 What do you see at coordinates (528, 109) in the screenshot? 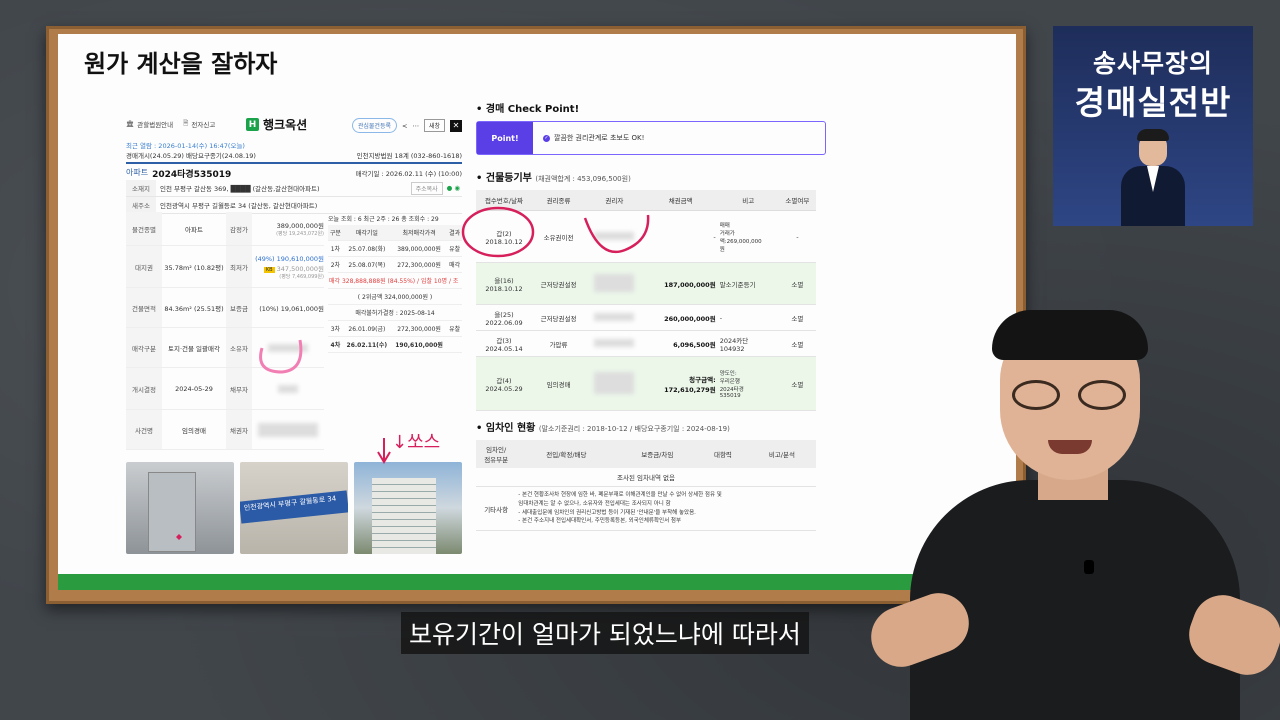
I see `check-point-title: • 경매 Check Point!` at bounding box center [528, 109].